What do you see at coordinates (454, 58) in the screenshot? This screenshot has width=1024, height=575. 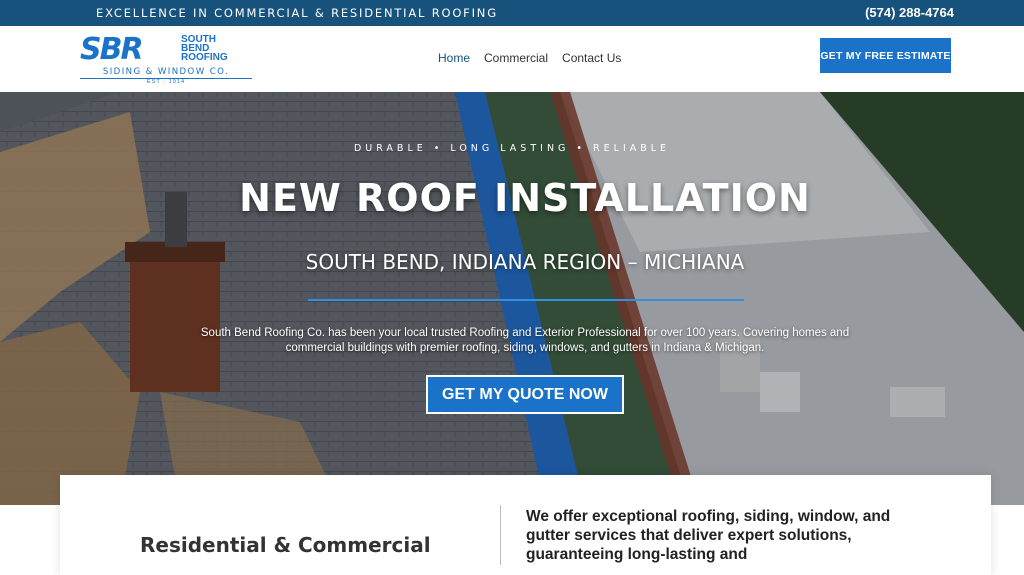 I see `nav-item-home: Home` at bounding box center [454, 58].